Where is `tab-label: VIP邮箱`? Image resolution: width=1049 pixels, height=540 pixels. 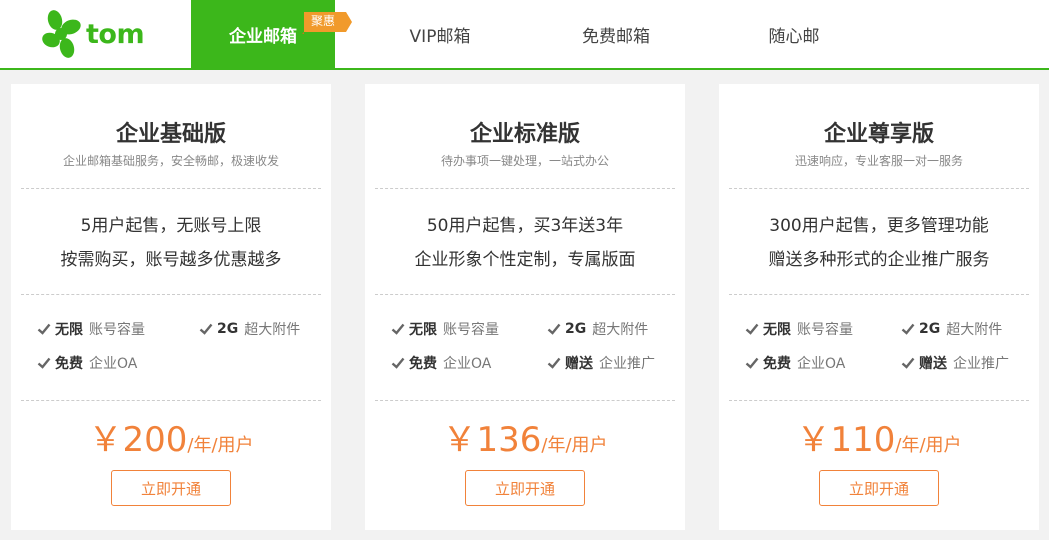
tab-label: VIP邮箱 is located at coordinates (440, 36).